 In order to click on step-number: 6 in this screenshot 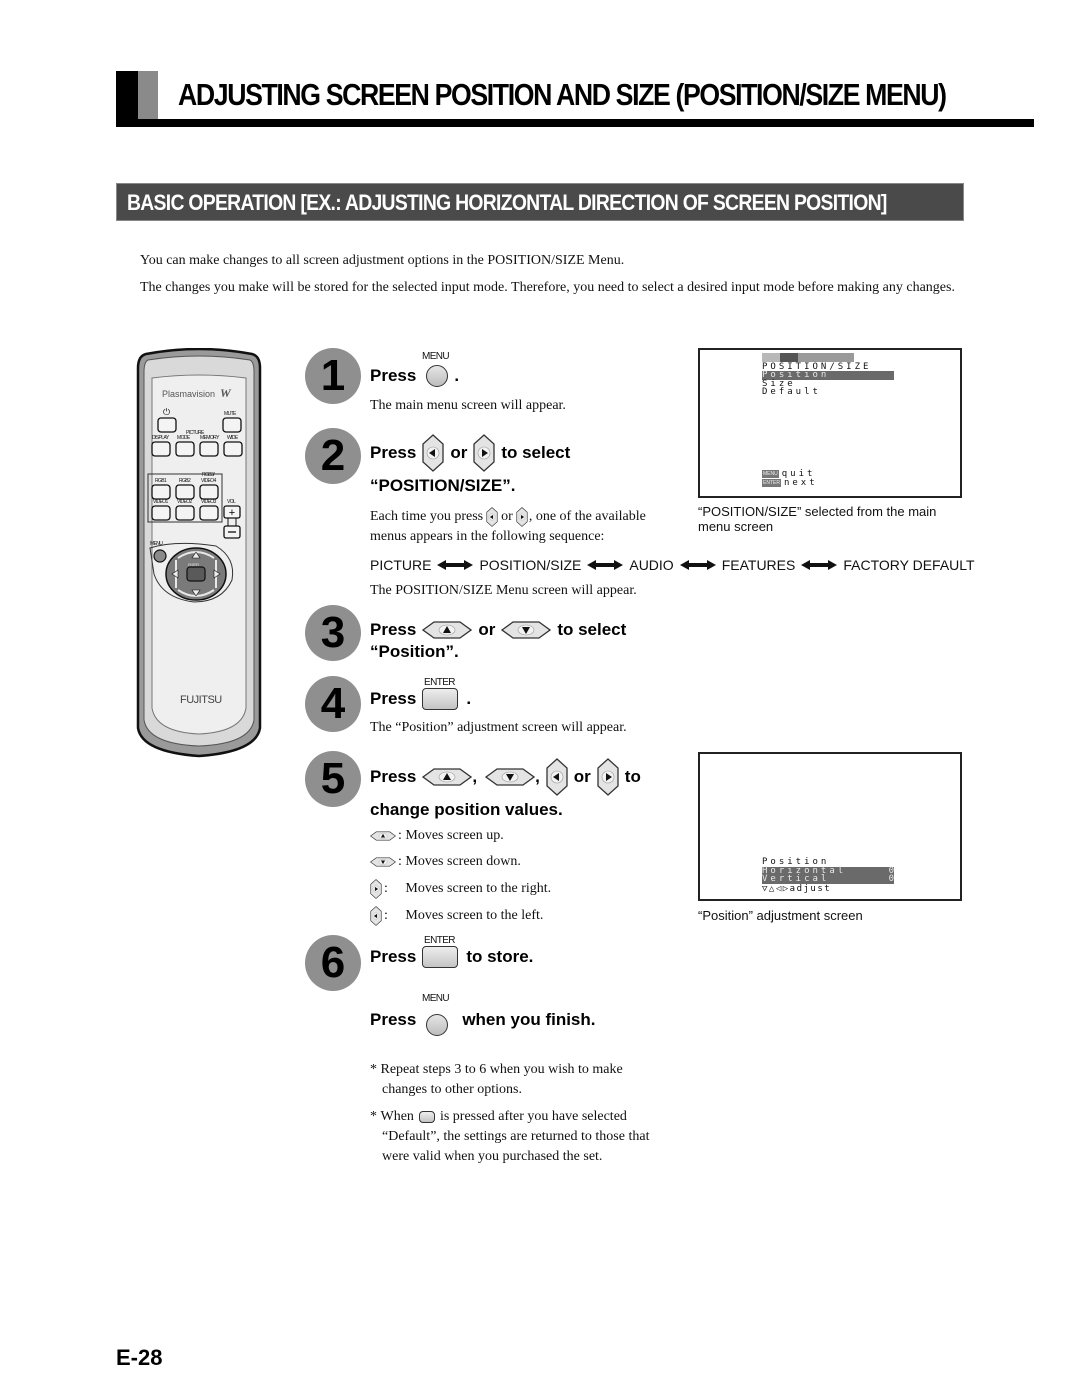, I will do `click(333, 962)`.